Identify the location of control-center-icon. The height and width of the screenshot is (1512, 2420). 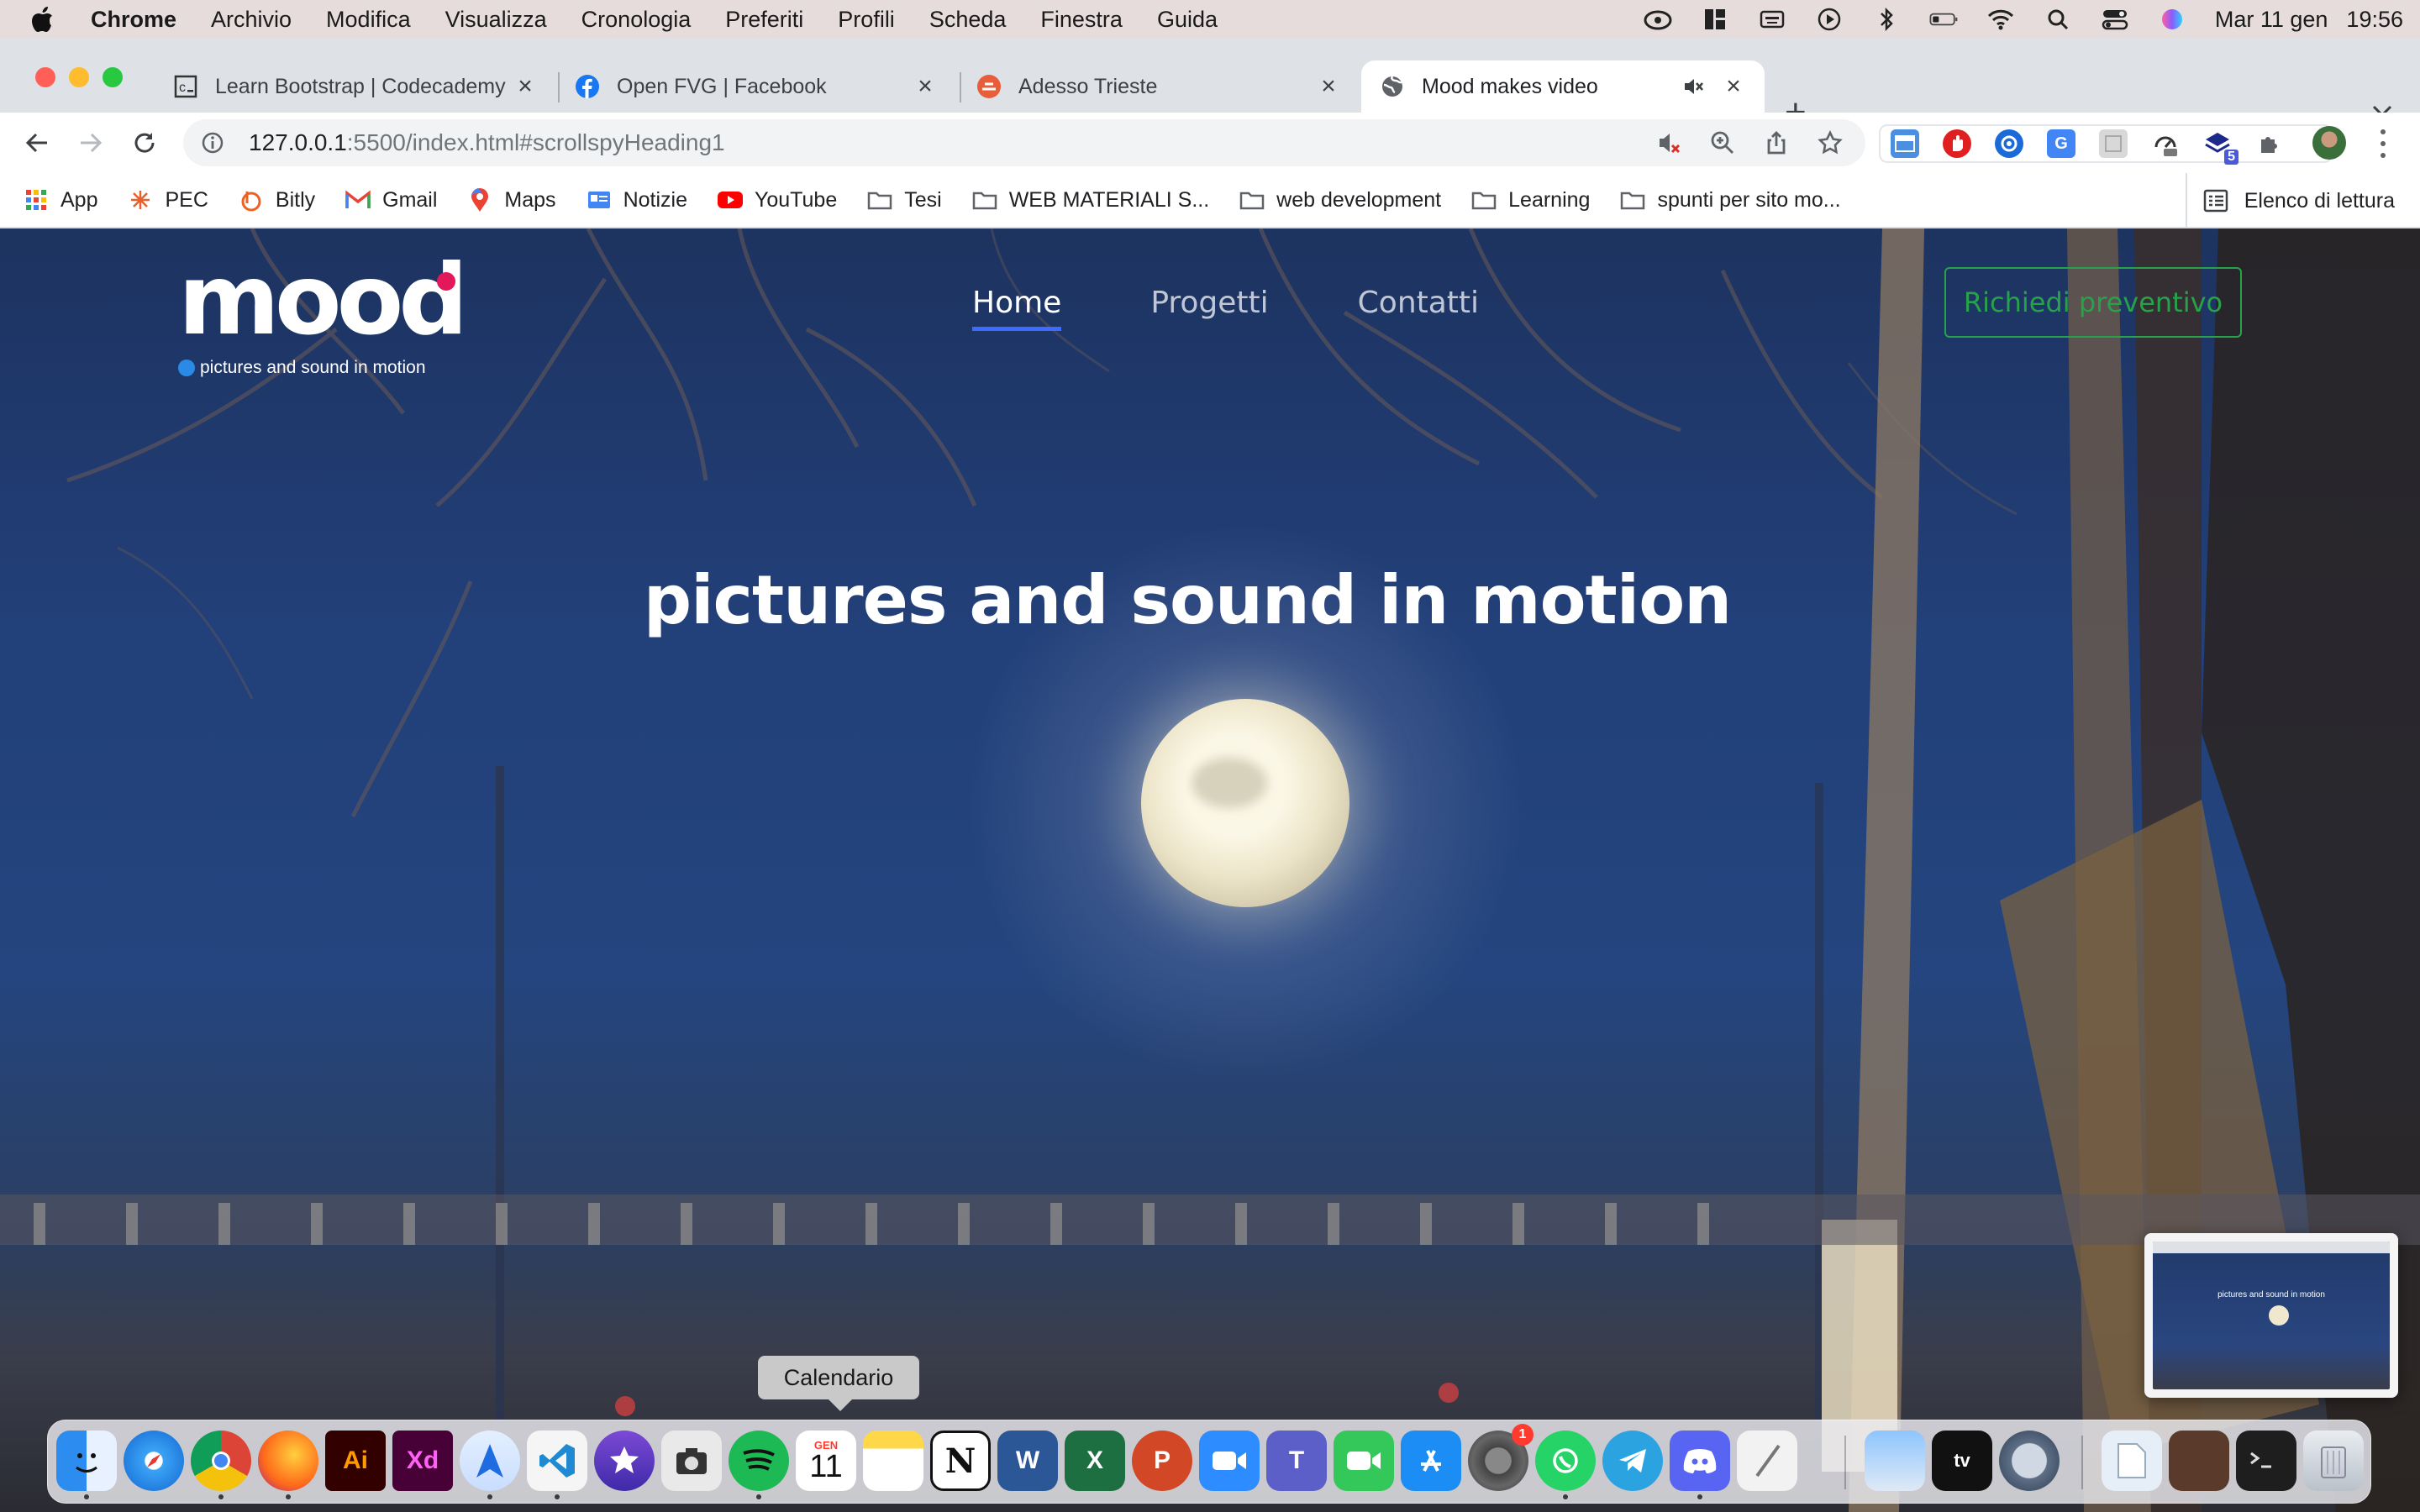
(2115, 19).